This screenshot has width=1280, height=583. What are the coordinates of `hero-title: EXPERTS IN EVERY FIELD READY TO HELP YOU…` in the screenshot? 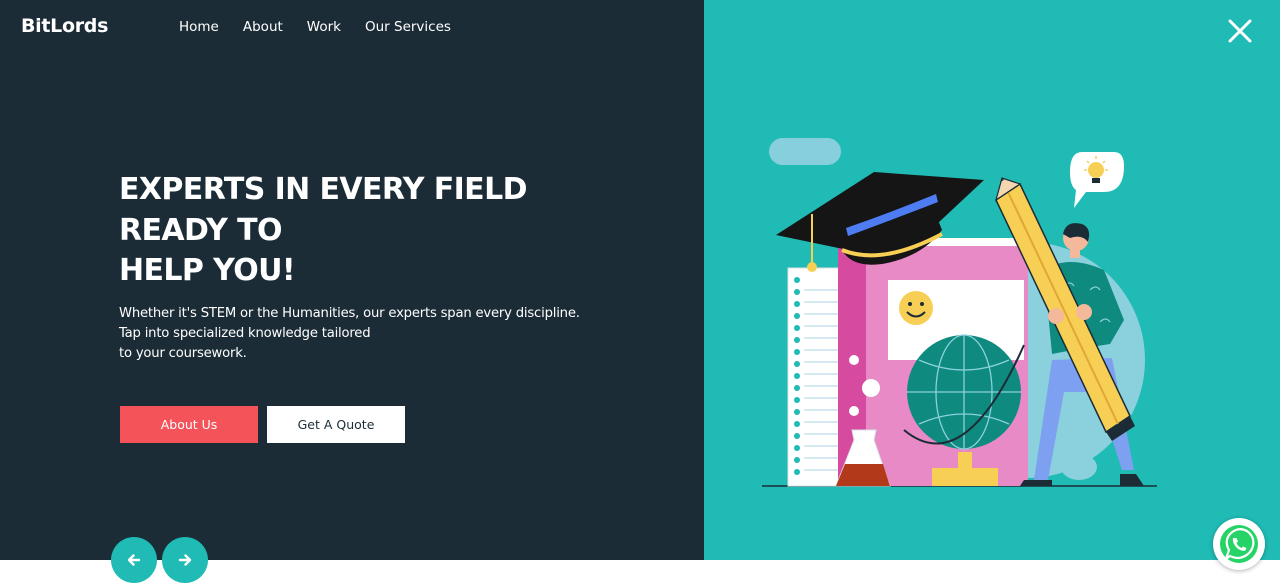 It's located at (354, 231).